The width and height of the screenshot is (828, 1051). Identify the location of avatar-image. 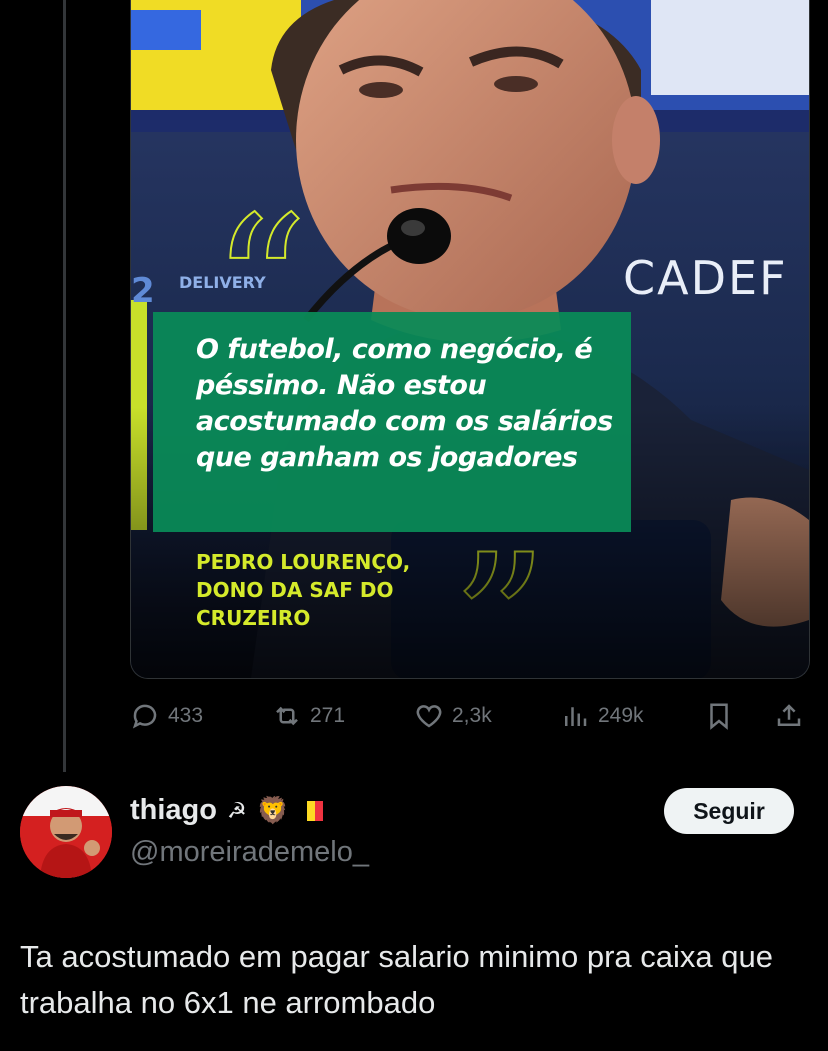
(66, 832).